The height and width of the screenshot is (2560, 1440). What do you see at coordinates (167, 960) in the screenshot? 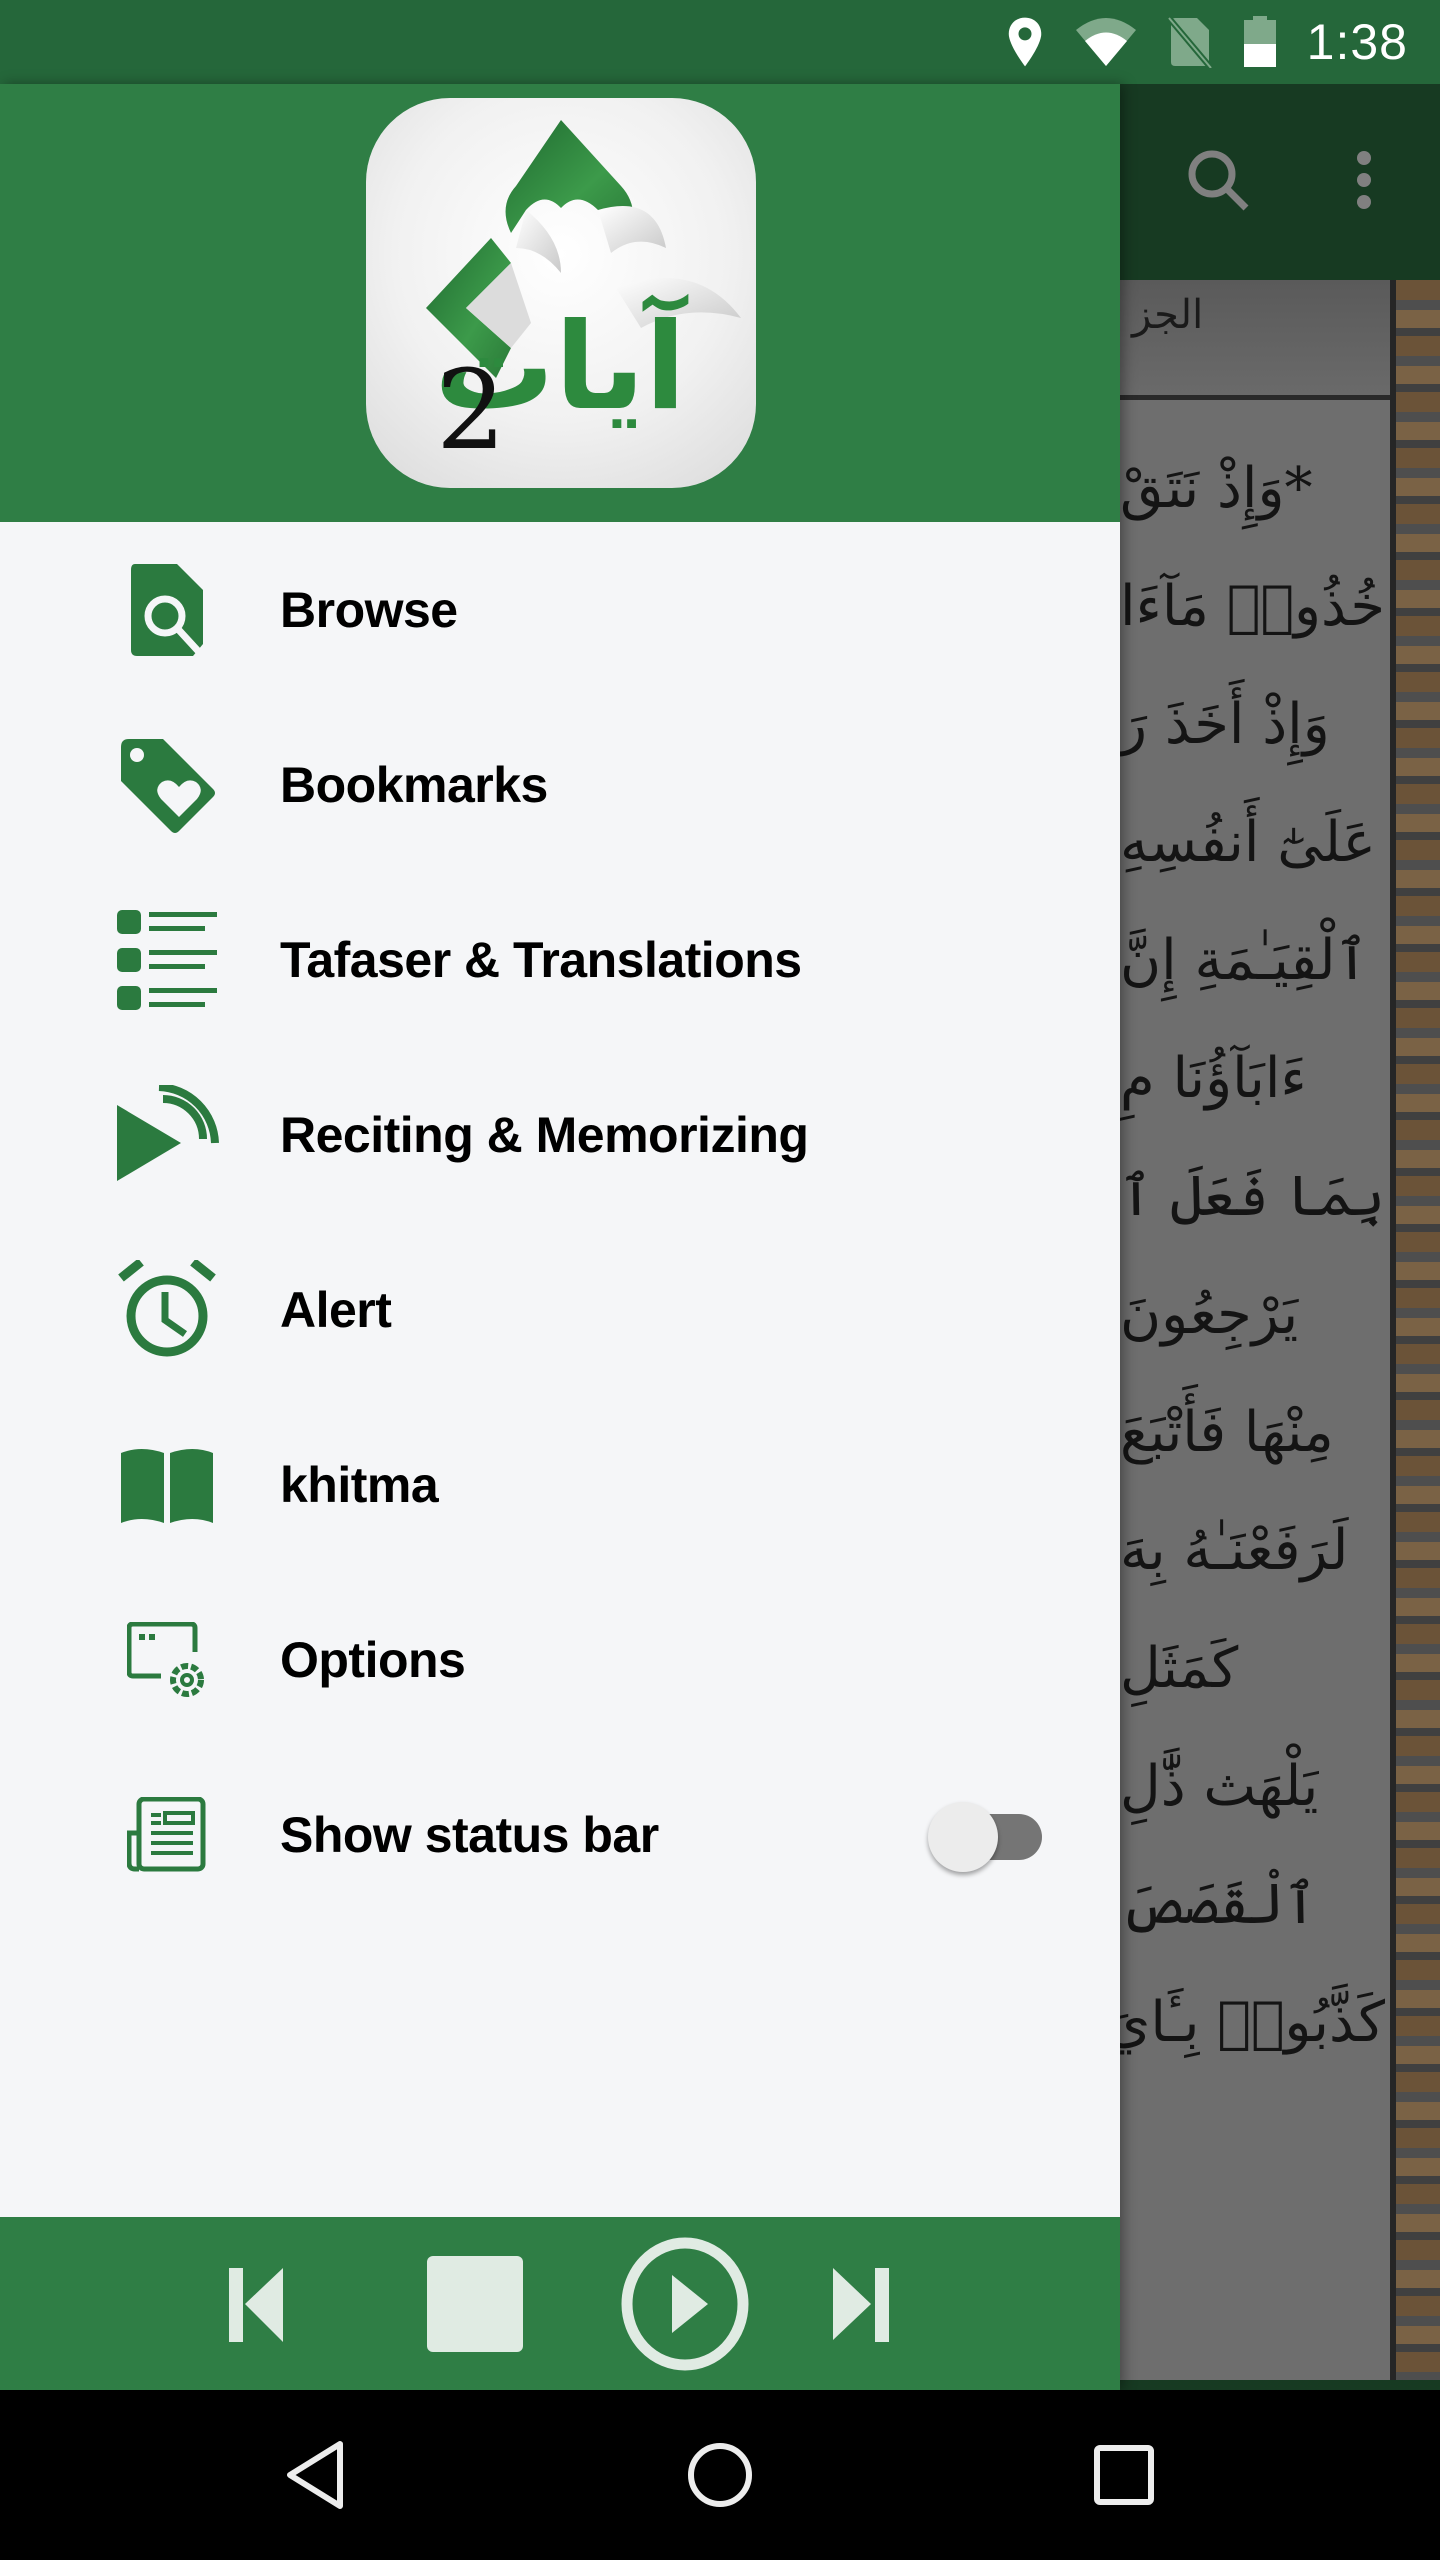
I see `list-icon` at bounding box center [167, 960].